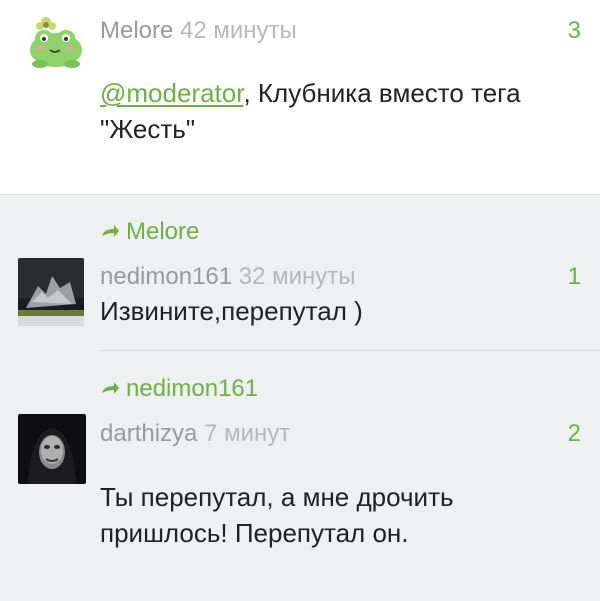 The image size is (600, 601). I want to click on comment-body: @moderator, Клубника вместо тега "Жесть", so click(340, 111).